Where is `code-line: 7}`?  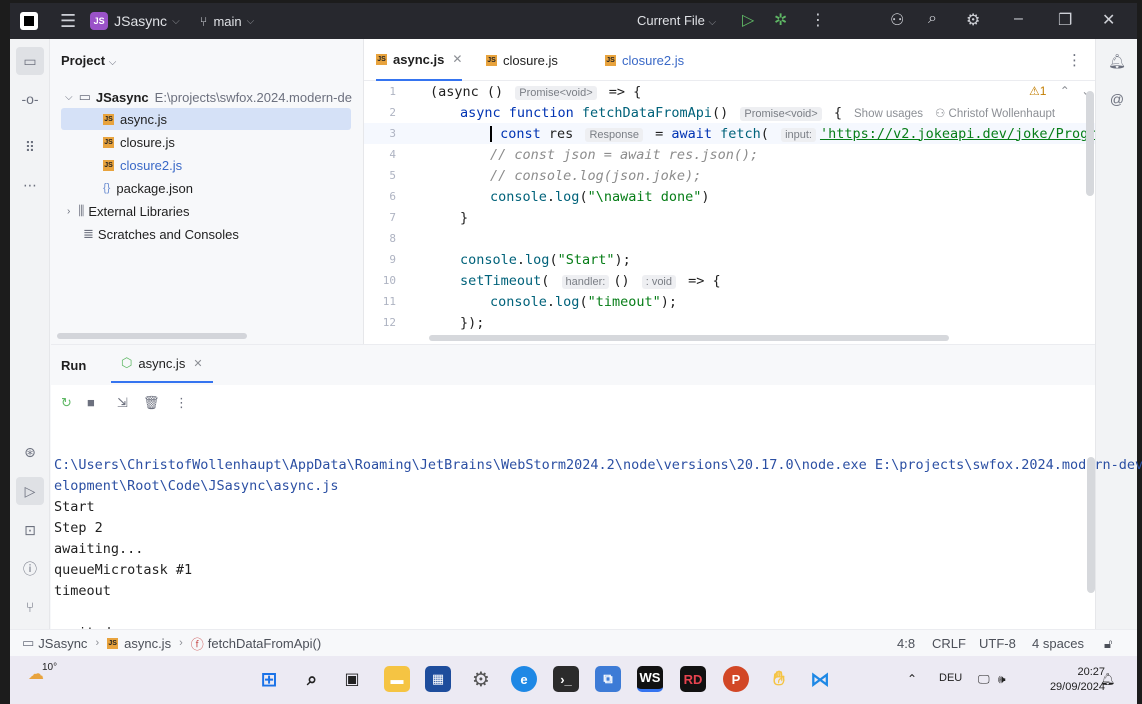 code-line: 7} is located at coordinates (730, 217).